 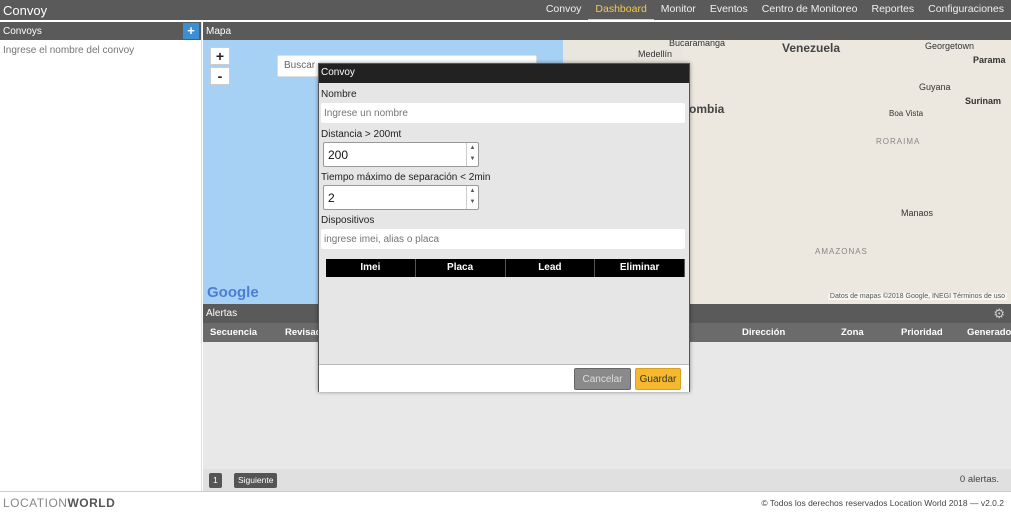 What do you see at coordinates (551, 268) in the screenshot?
I see `th-lead: Lead` at bounding box center [551, 268].